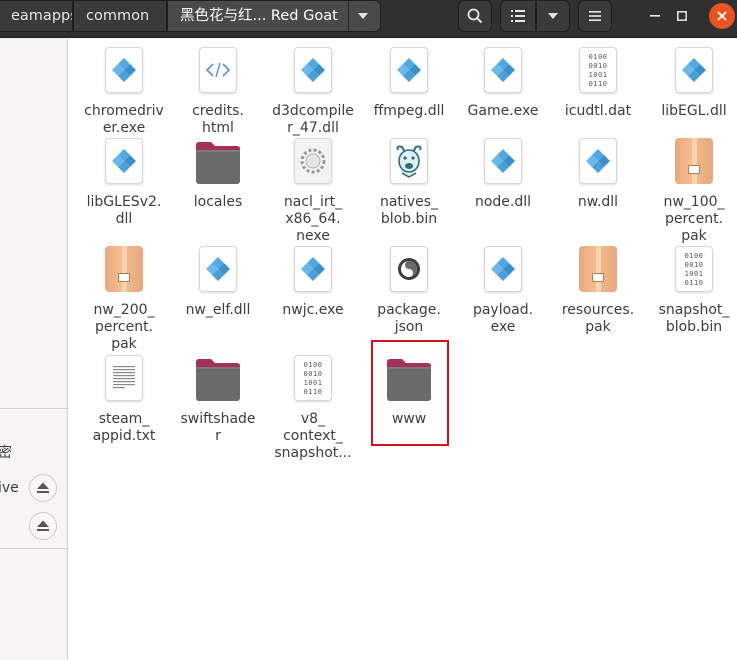 This screenshot has width=737, height=660. I want to click on minimize-button, so click(655, 16).